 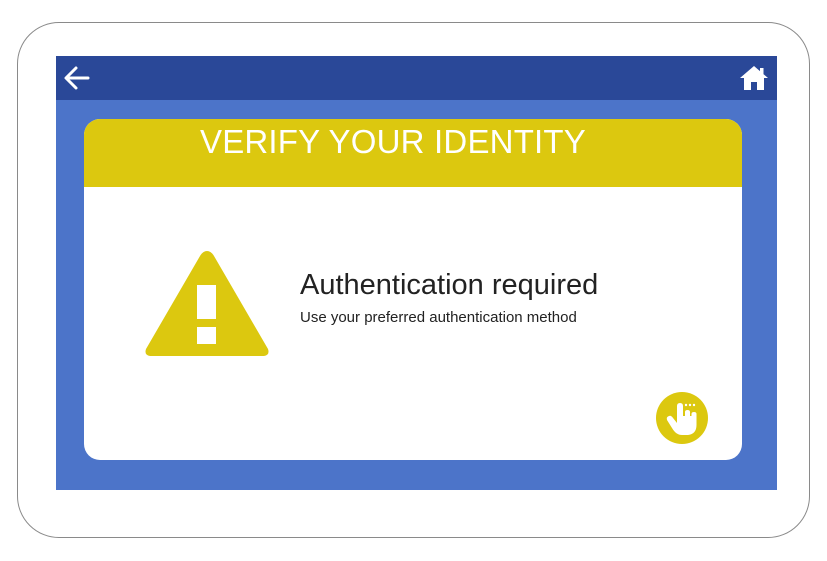 I want to click on card-header: VERIFY YOUR IDENTITY, so click(x=413, y=153).